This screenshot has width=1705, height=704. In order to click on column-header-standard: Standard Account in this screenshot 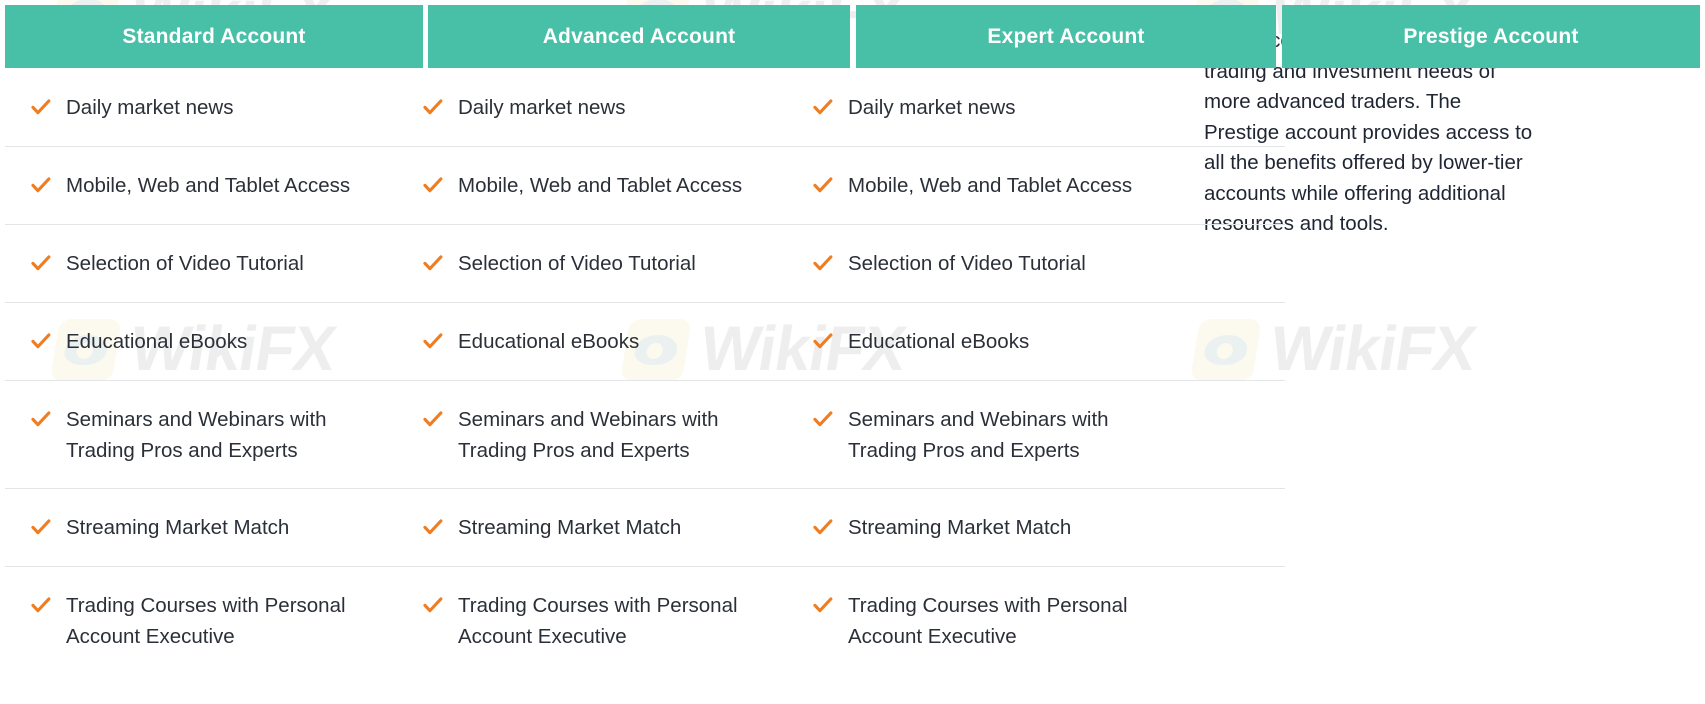, I will do `click(214, 36)`.